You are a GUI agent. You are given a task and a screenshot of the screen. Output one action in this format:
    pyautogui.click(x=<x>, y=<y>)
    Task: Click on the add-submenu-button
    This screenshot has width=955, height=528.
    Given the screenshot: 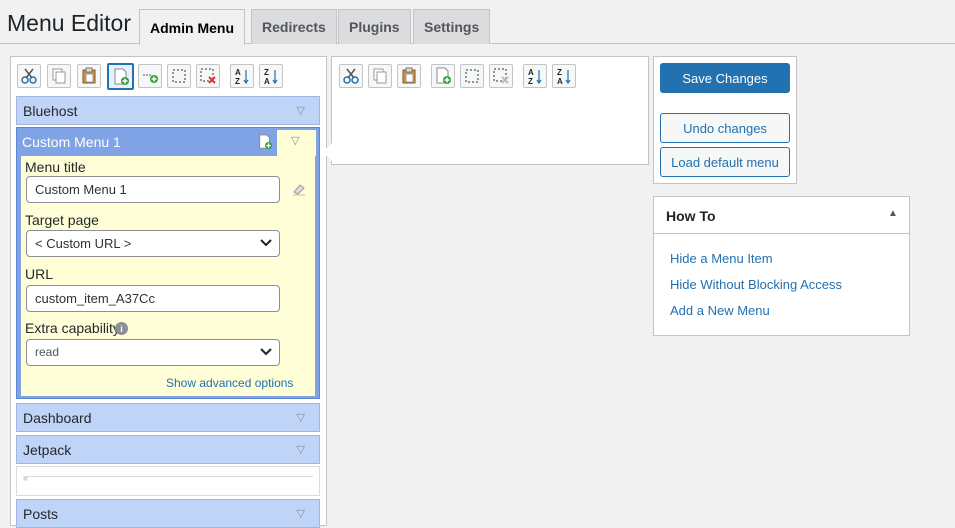 What is the action you would take?
    pyautogui.click(x=265, y=143)
    